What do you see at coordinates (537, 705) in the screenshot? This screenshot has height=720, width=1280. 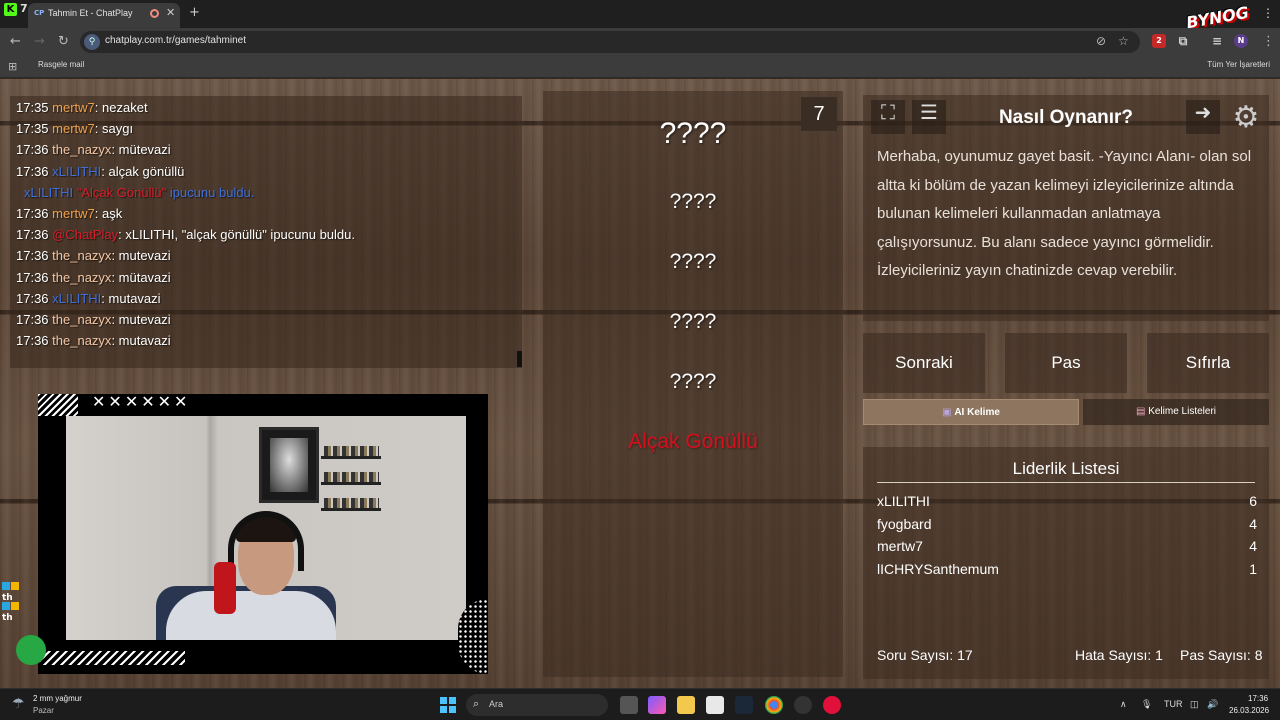 I see `taskbar-search: ⌕ Ara` at bounding box center [537, 705].